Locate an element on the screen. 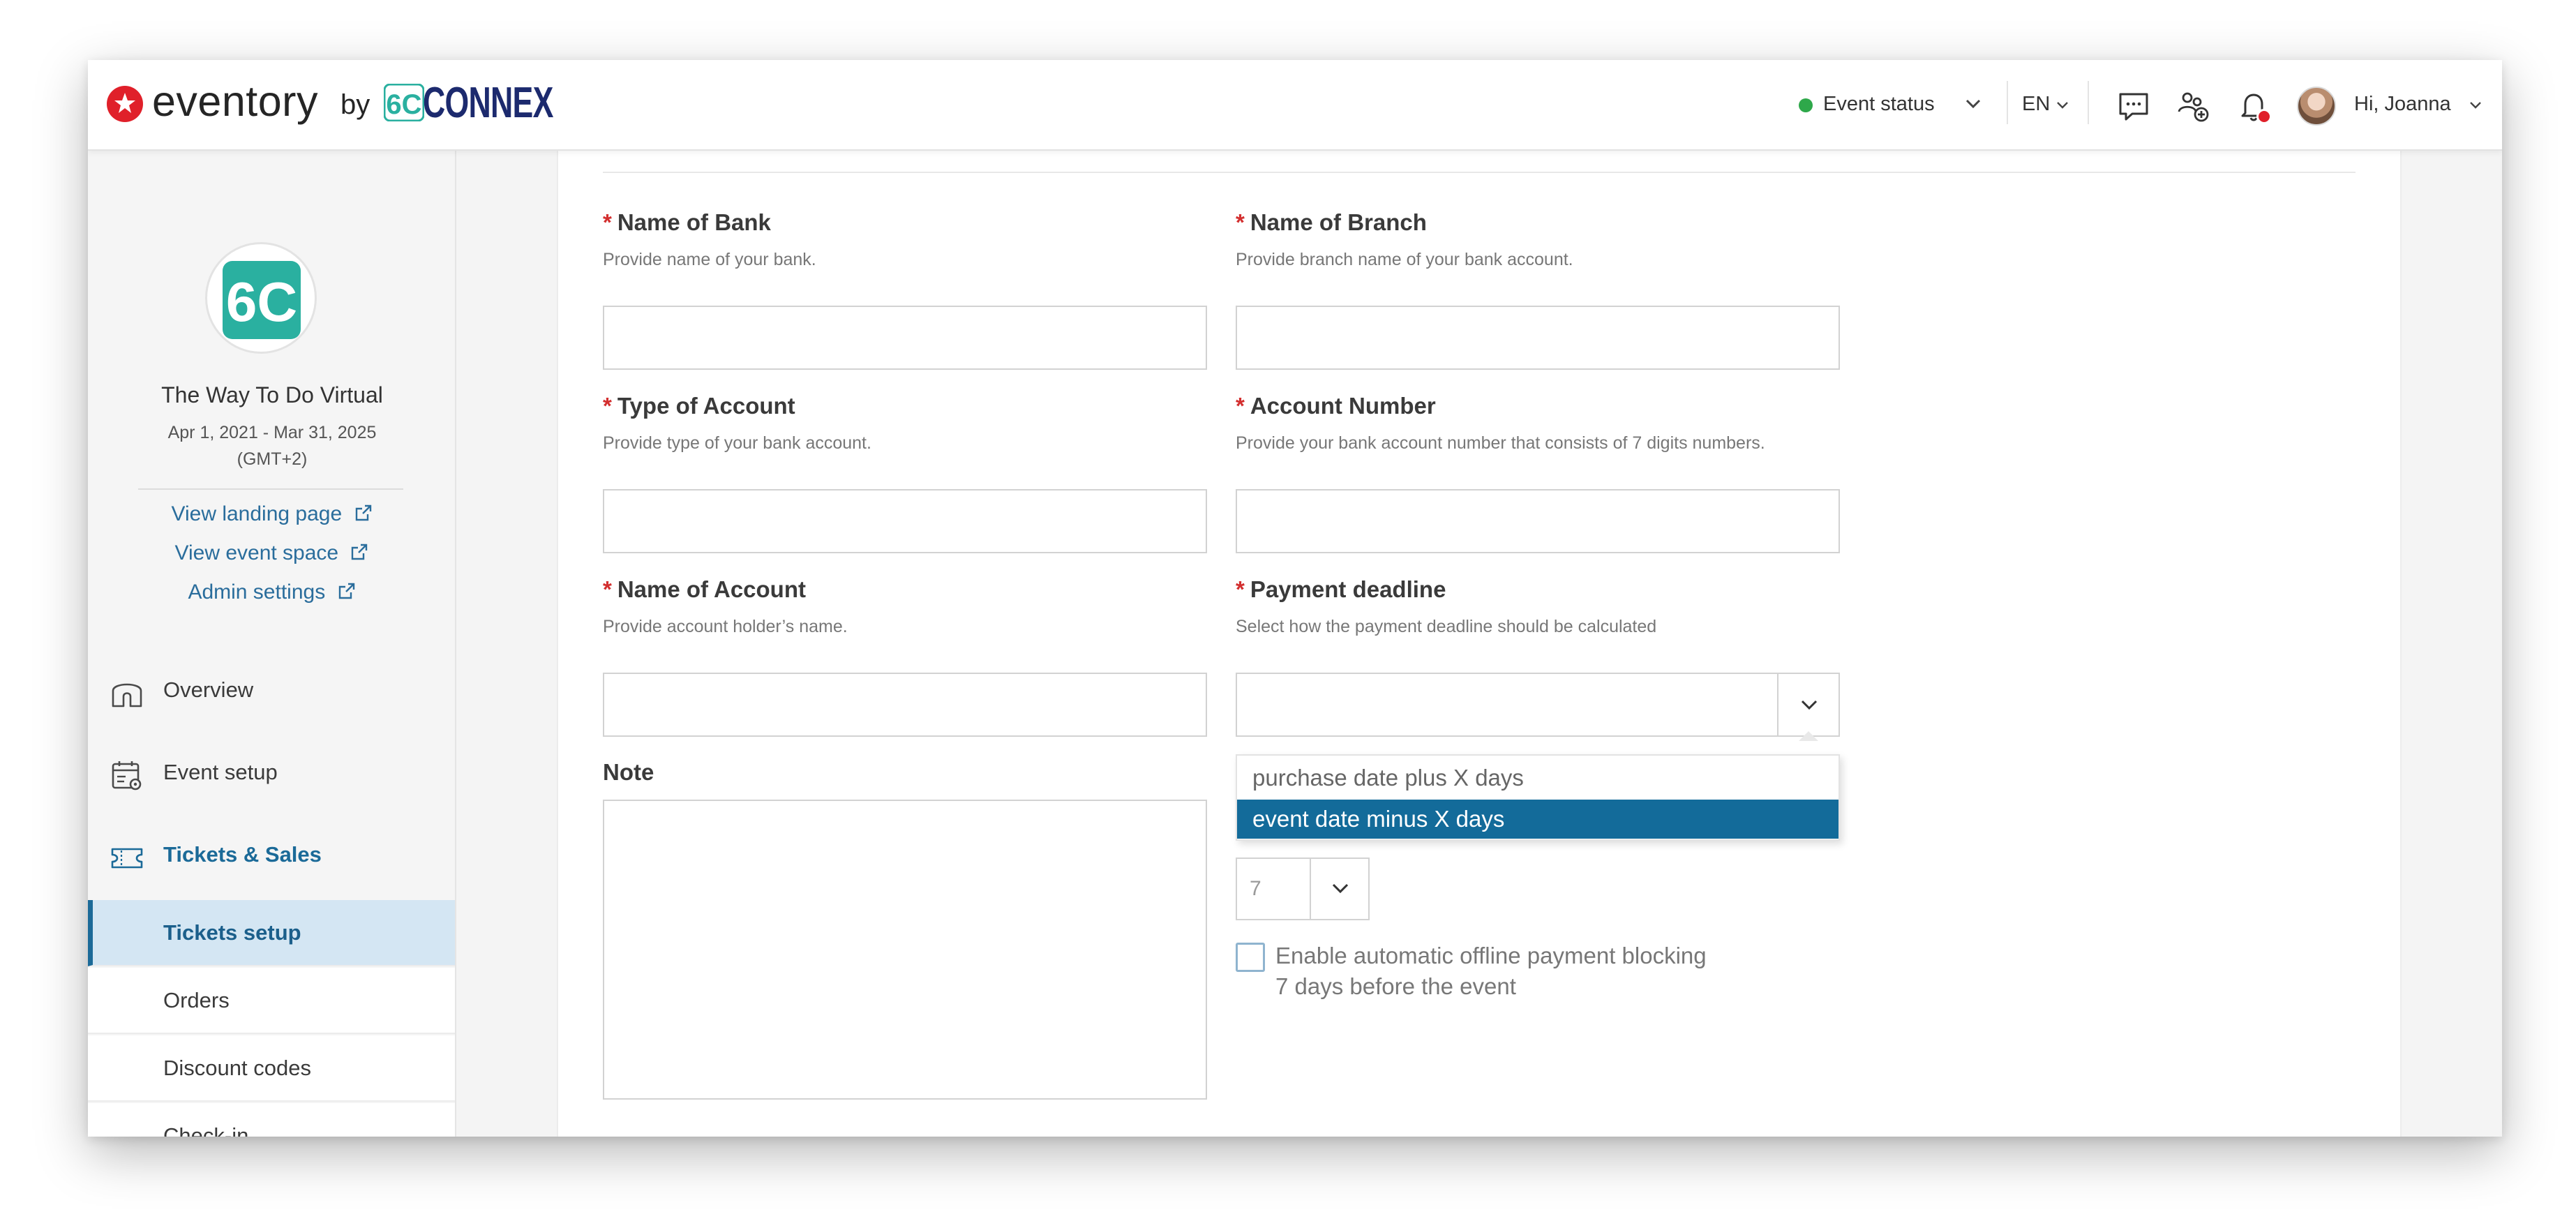  bank-name-help: Provide name of your bank. is located at coordinates (709, 259).